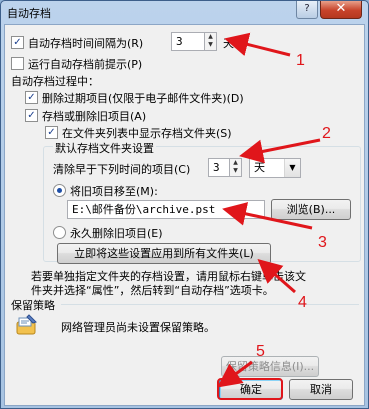 This screenshot has width=369, height=409. Describe the element at coordinates (210, 304) in the screenshot. I see `retention-divider` at that location.